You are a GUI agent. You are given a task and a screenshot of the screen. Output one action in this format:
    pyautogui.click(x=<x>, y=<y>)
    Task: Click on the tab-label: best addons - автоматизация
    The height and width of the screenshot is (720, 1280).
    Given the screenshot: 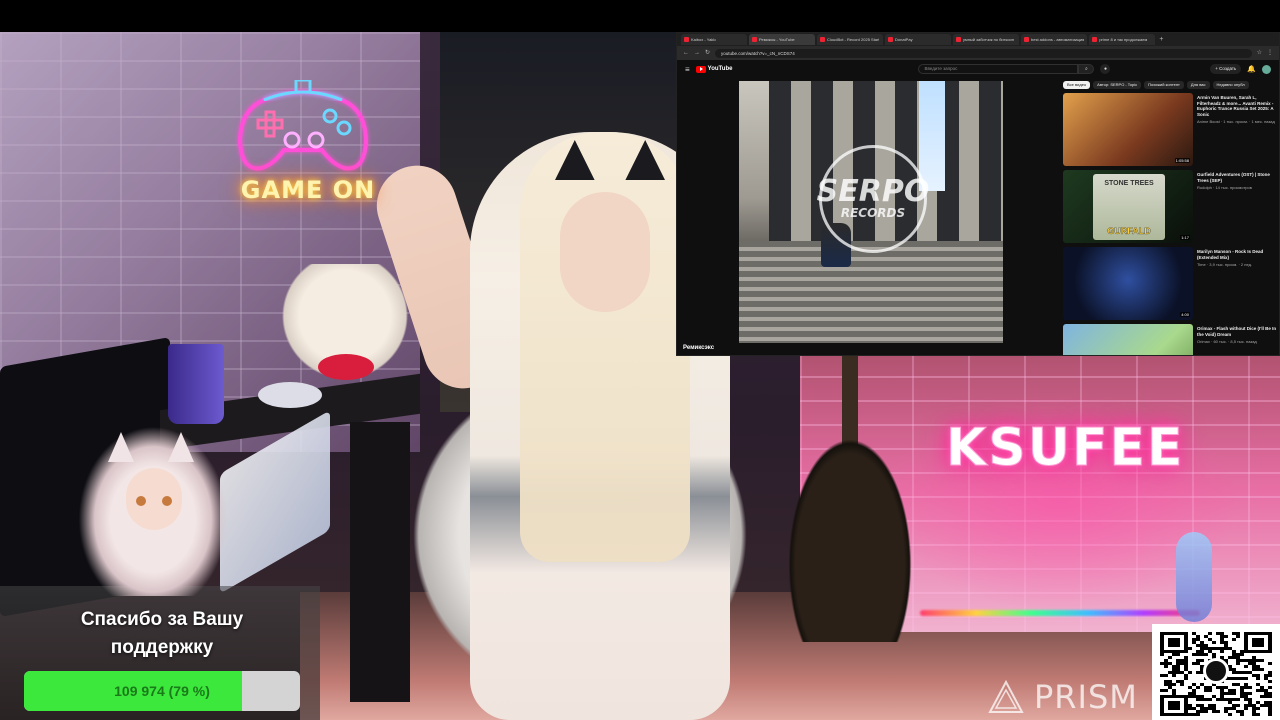 What is the action you would take?
    pyautogui.click(x=1058, y=39)
    